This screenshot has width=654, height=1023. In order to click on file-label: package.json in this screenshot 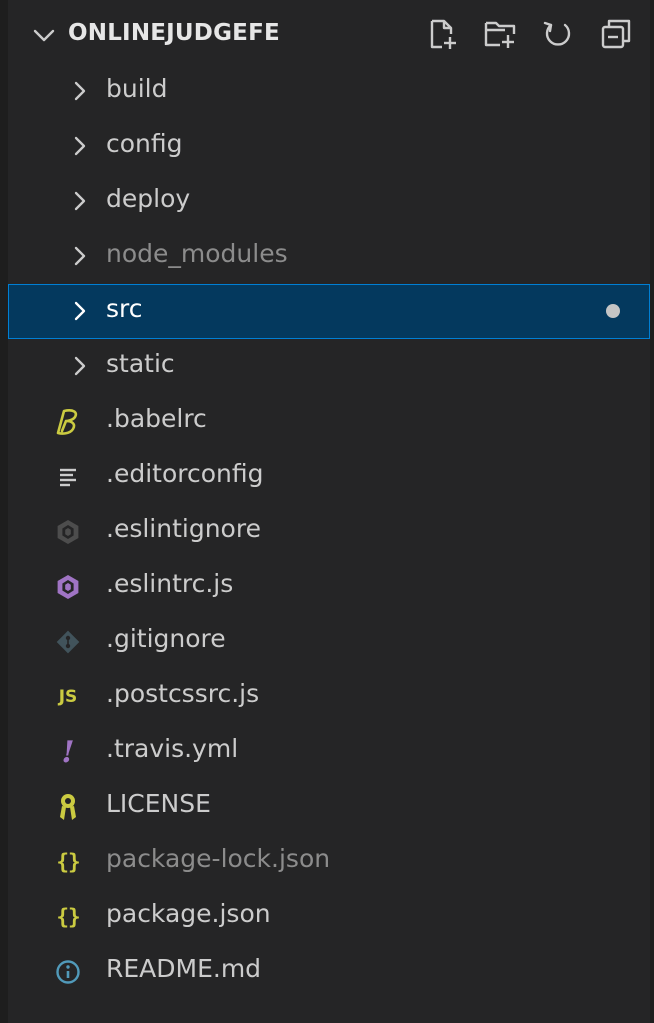, I will do `click(188, 913)`.